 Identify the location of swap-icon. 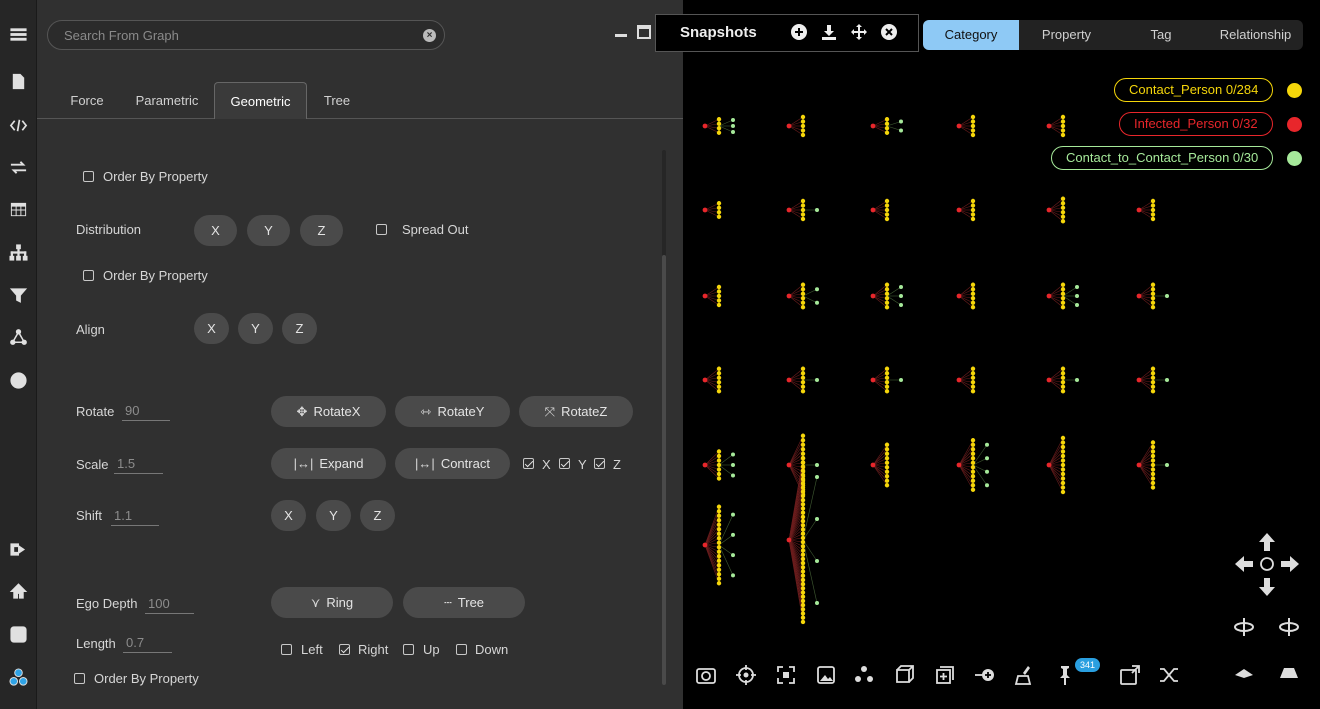
(18, 167).